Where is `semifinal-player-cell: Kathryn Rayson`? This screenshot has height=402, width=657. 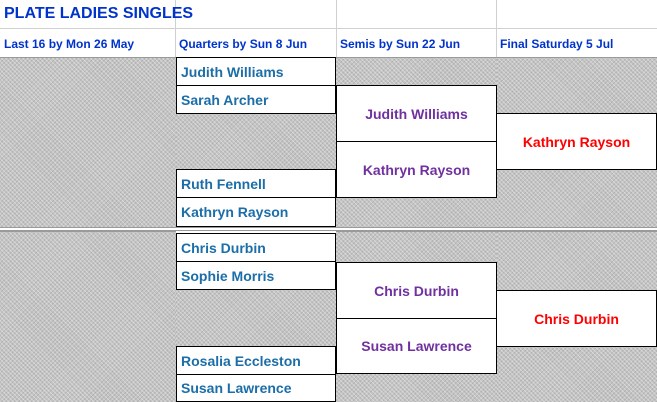 semifinal-player-cell: Kathryn Rayson is located at coordinates (416, 169).